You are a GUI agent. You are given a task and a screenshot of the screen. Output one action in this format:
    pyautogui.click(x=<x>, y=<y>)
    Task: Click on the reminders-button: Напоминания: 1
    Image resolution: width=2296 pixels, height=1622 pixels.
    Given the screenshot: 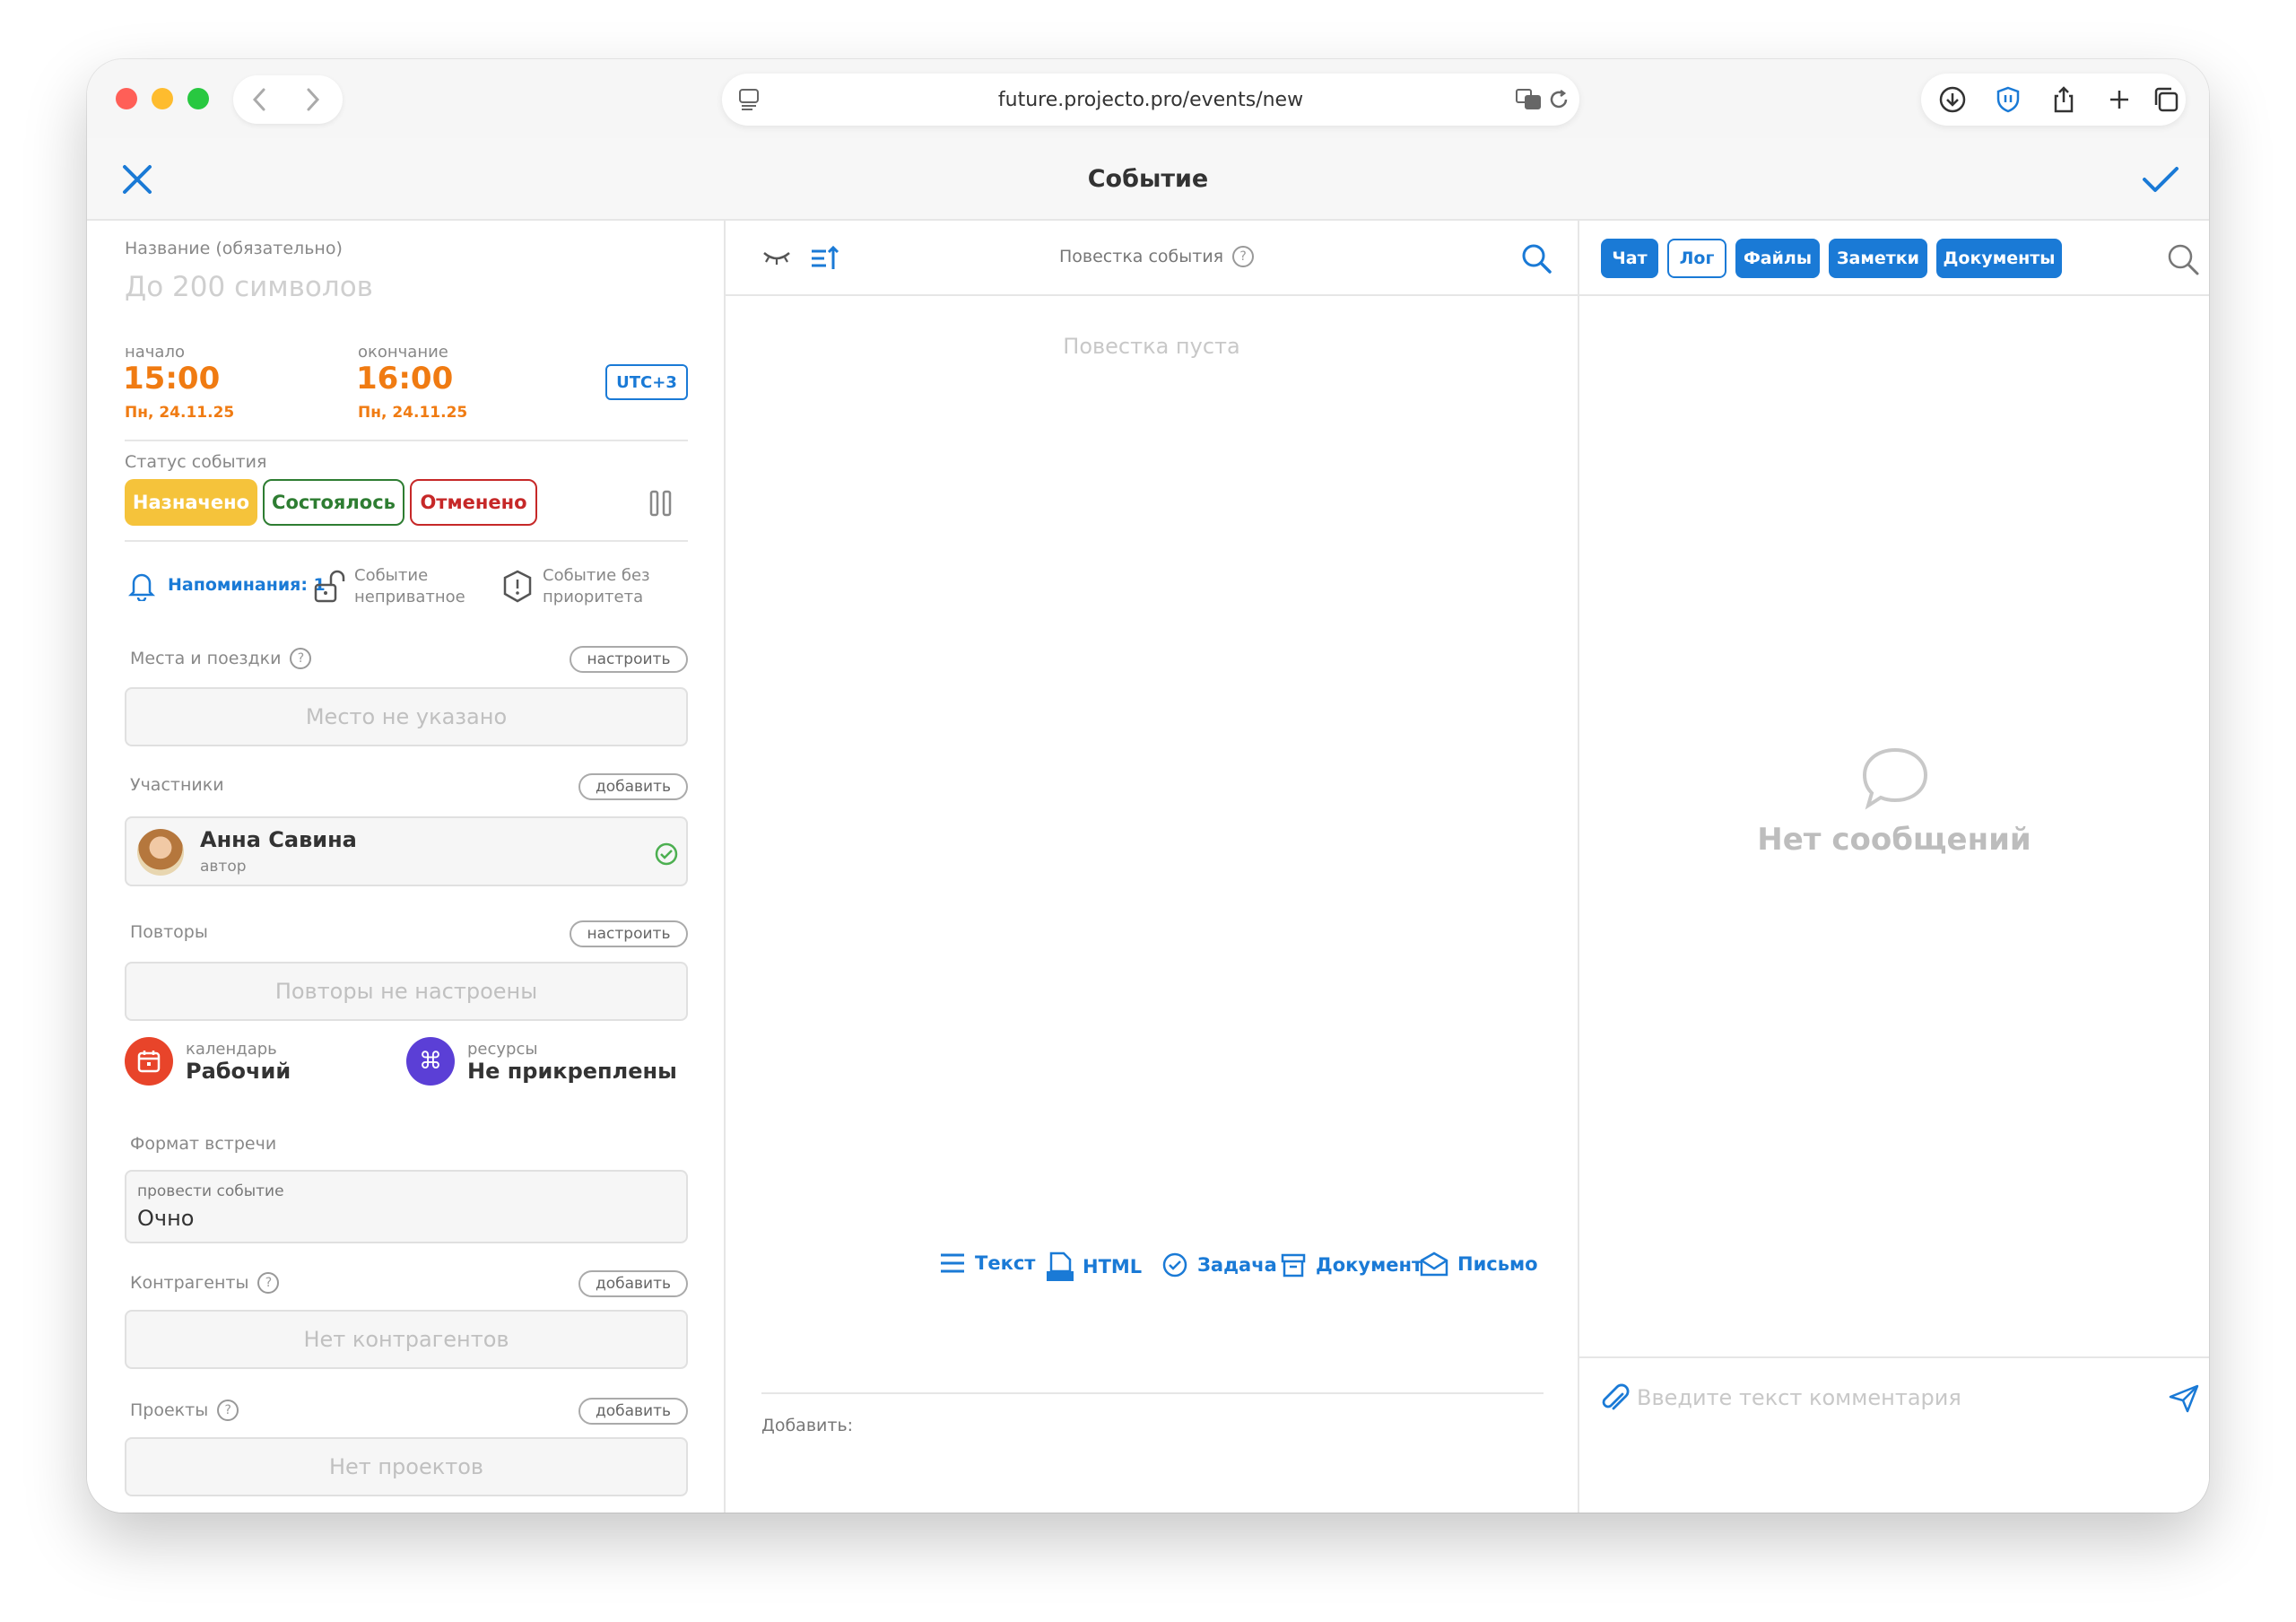 What is the action you would take?
    pyautogui.click(x=226, y=585)
    